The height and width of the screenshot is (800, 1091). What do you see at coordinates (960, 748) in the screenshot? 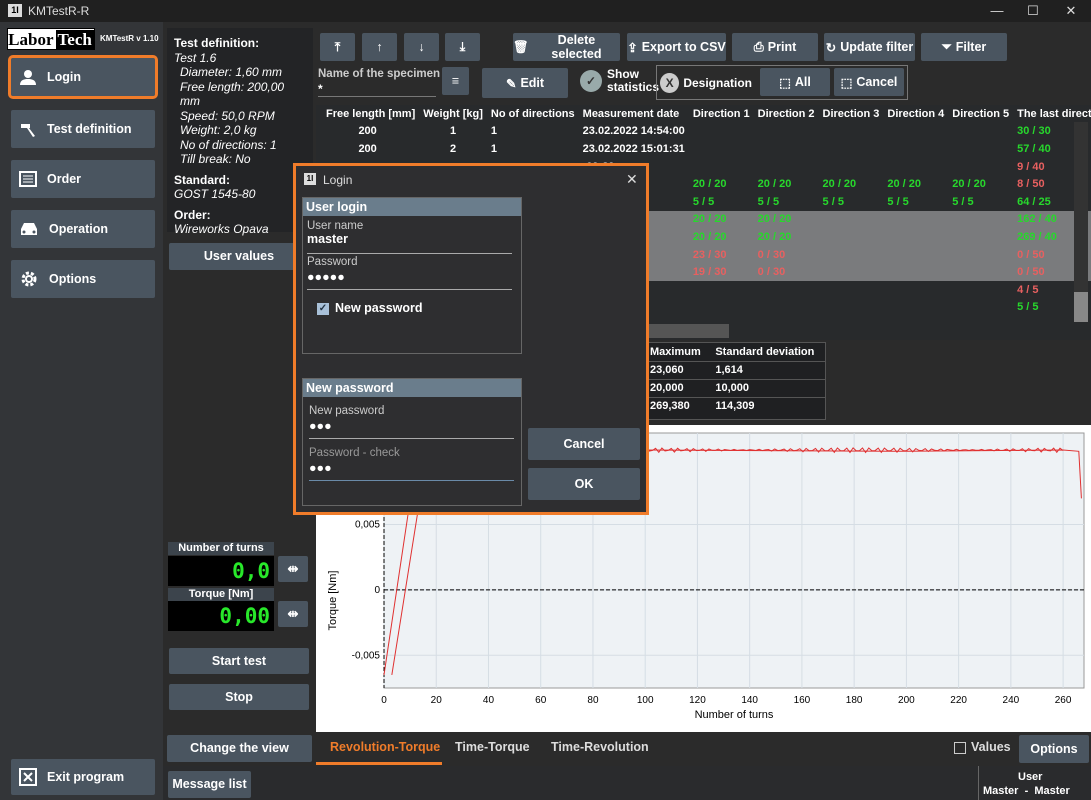
I see `values-checkbox` at bounding box center [960, 748].